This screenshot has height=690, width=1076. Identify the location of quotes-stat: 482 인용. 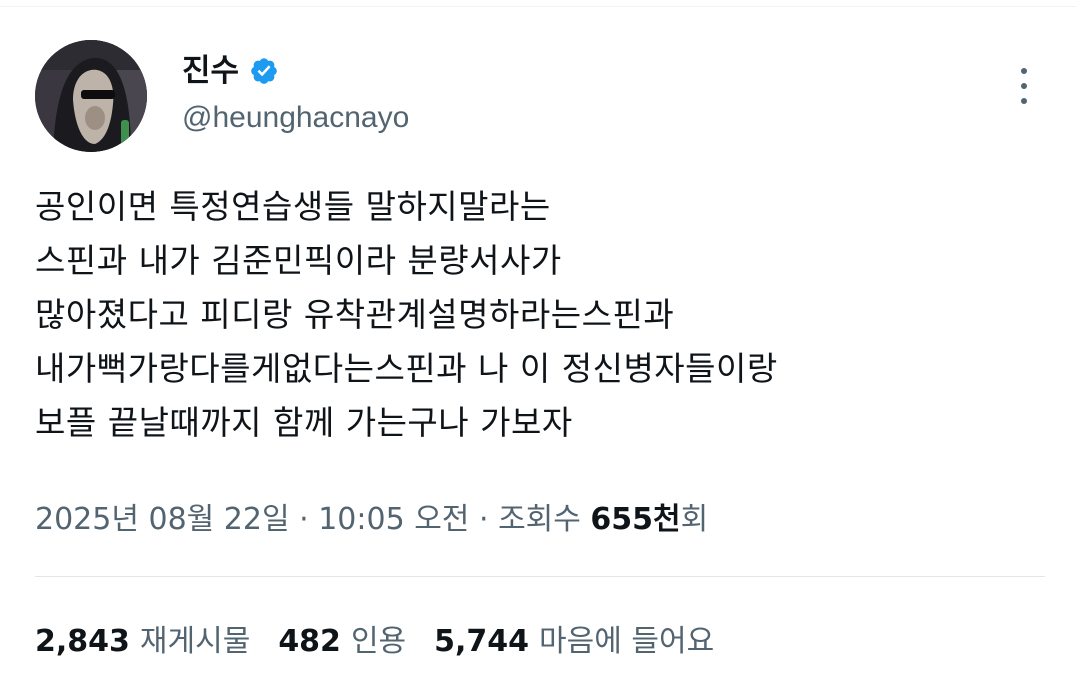
(342, 642).